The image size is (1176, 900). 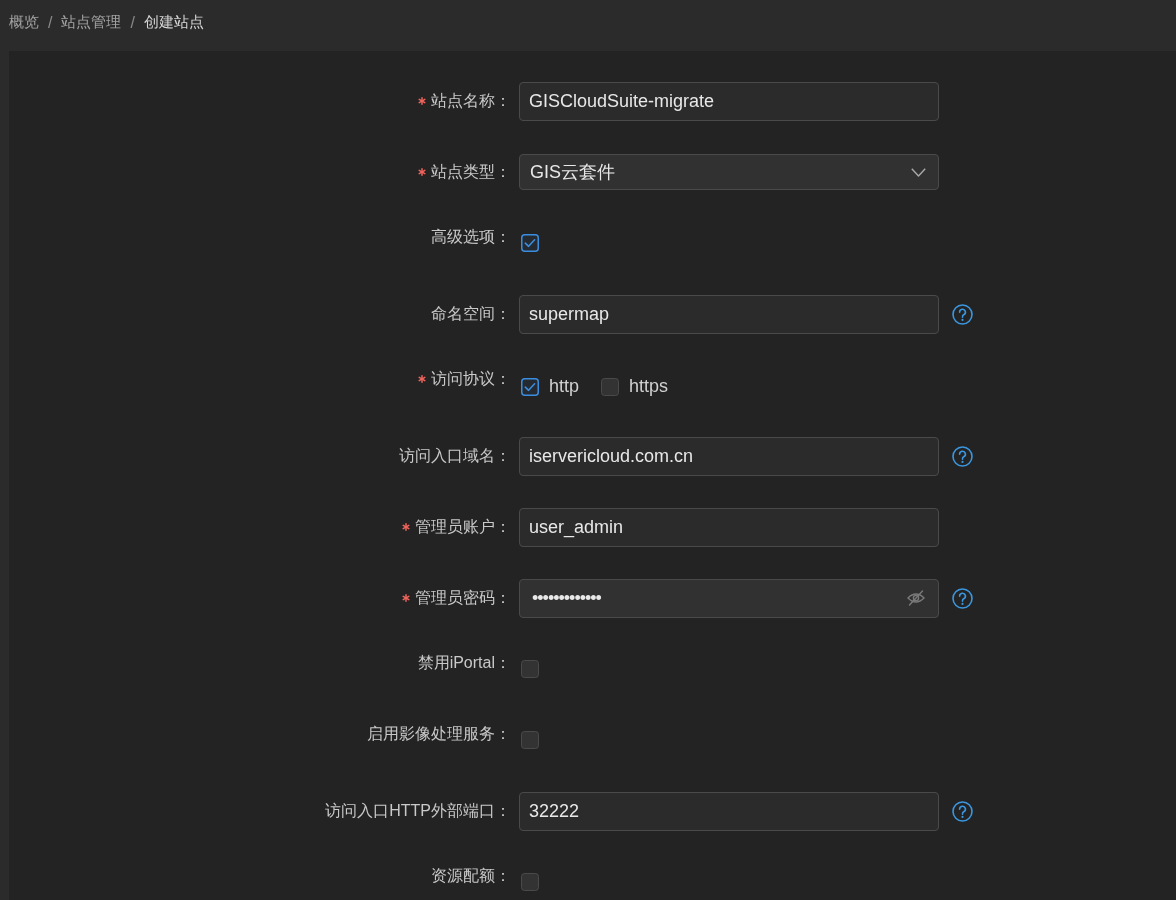 I want to click on breadcrumb-link: 概览, so click(x=24, y=22).